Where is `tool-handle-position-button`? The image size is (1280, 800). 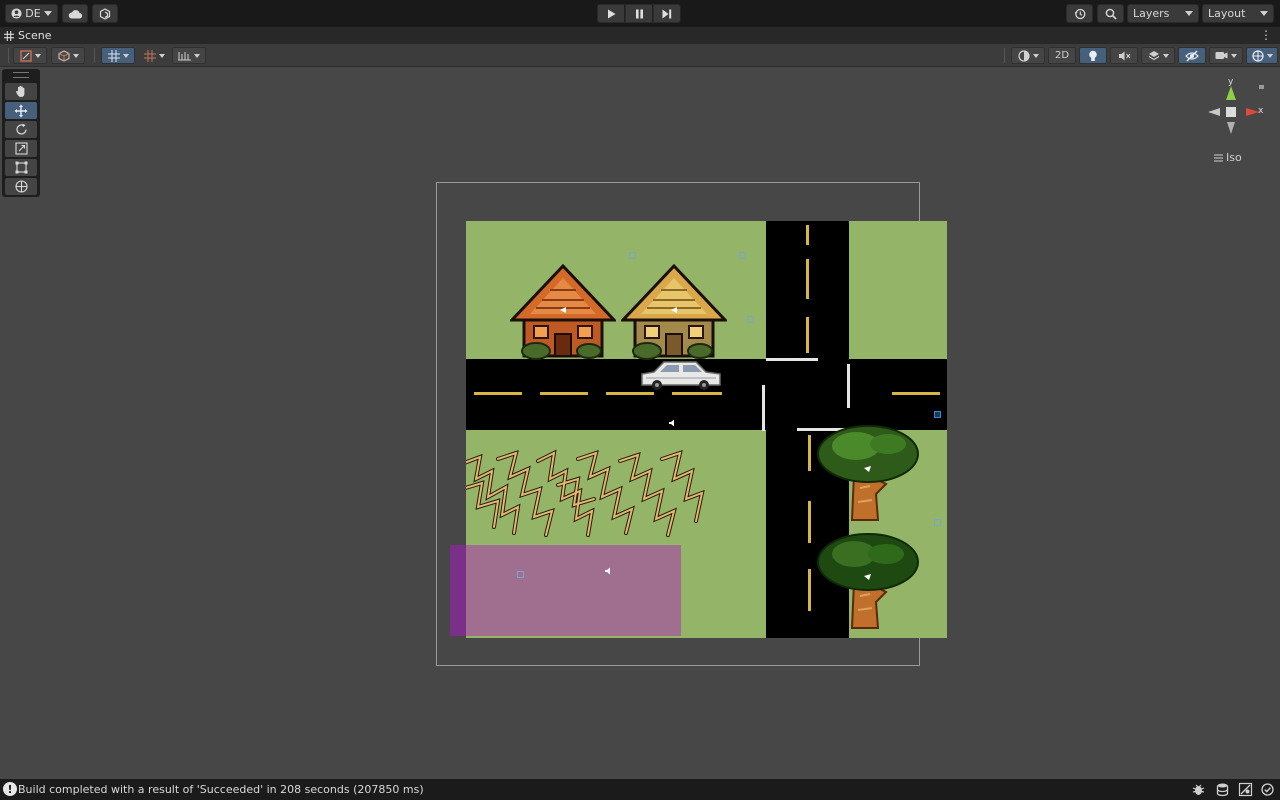
tool-handle-position-button is located at coordinates (30, 55).